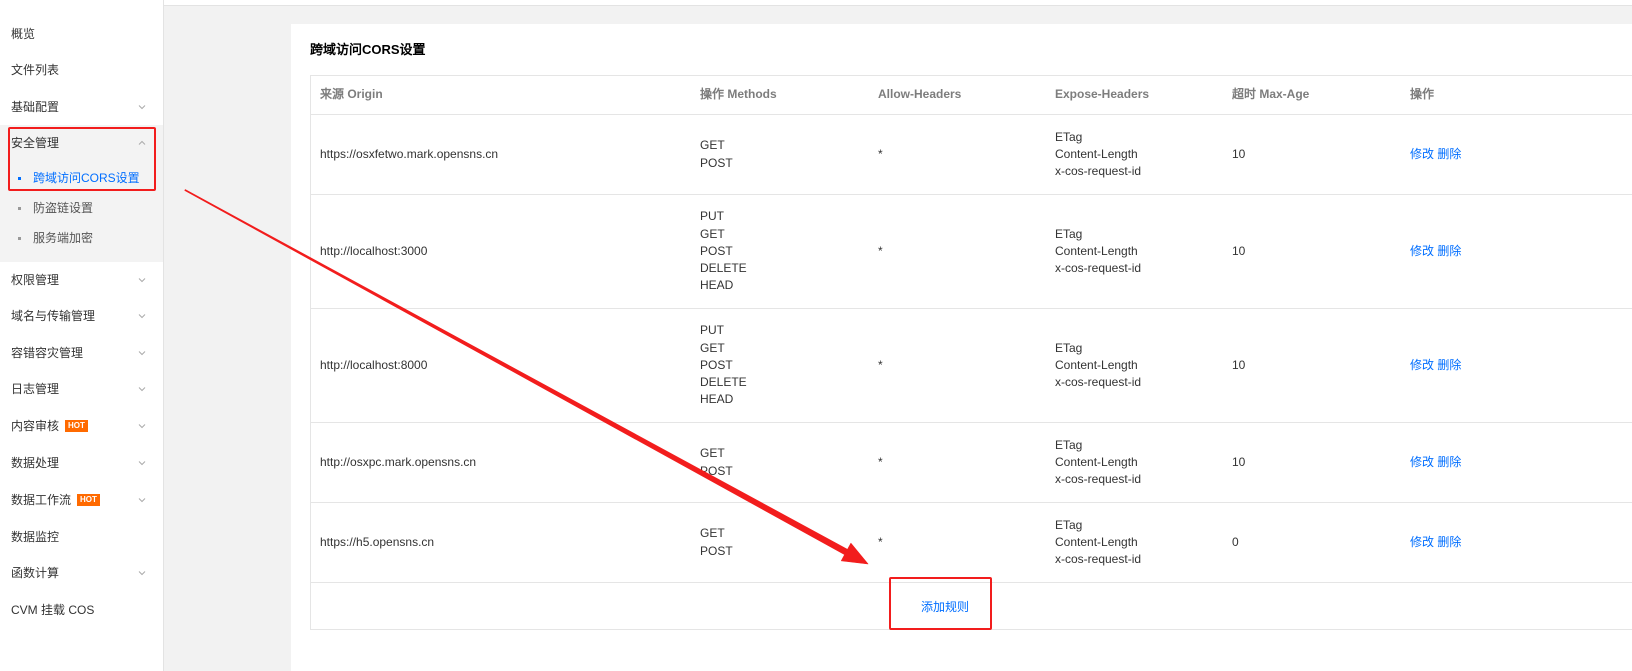 The width and height of the screenshot is (1632, 671). Describe the element at coordinates (81, 573) in the screenshot. I see `nav-item-function-compute: 函数计算` at that location.